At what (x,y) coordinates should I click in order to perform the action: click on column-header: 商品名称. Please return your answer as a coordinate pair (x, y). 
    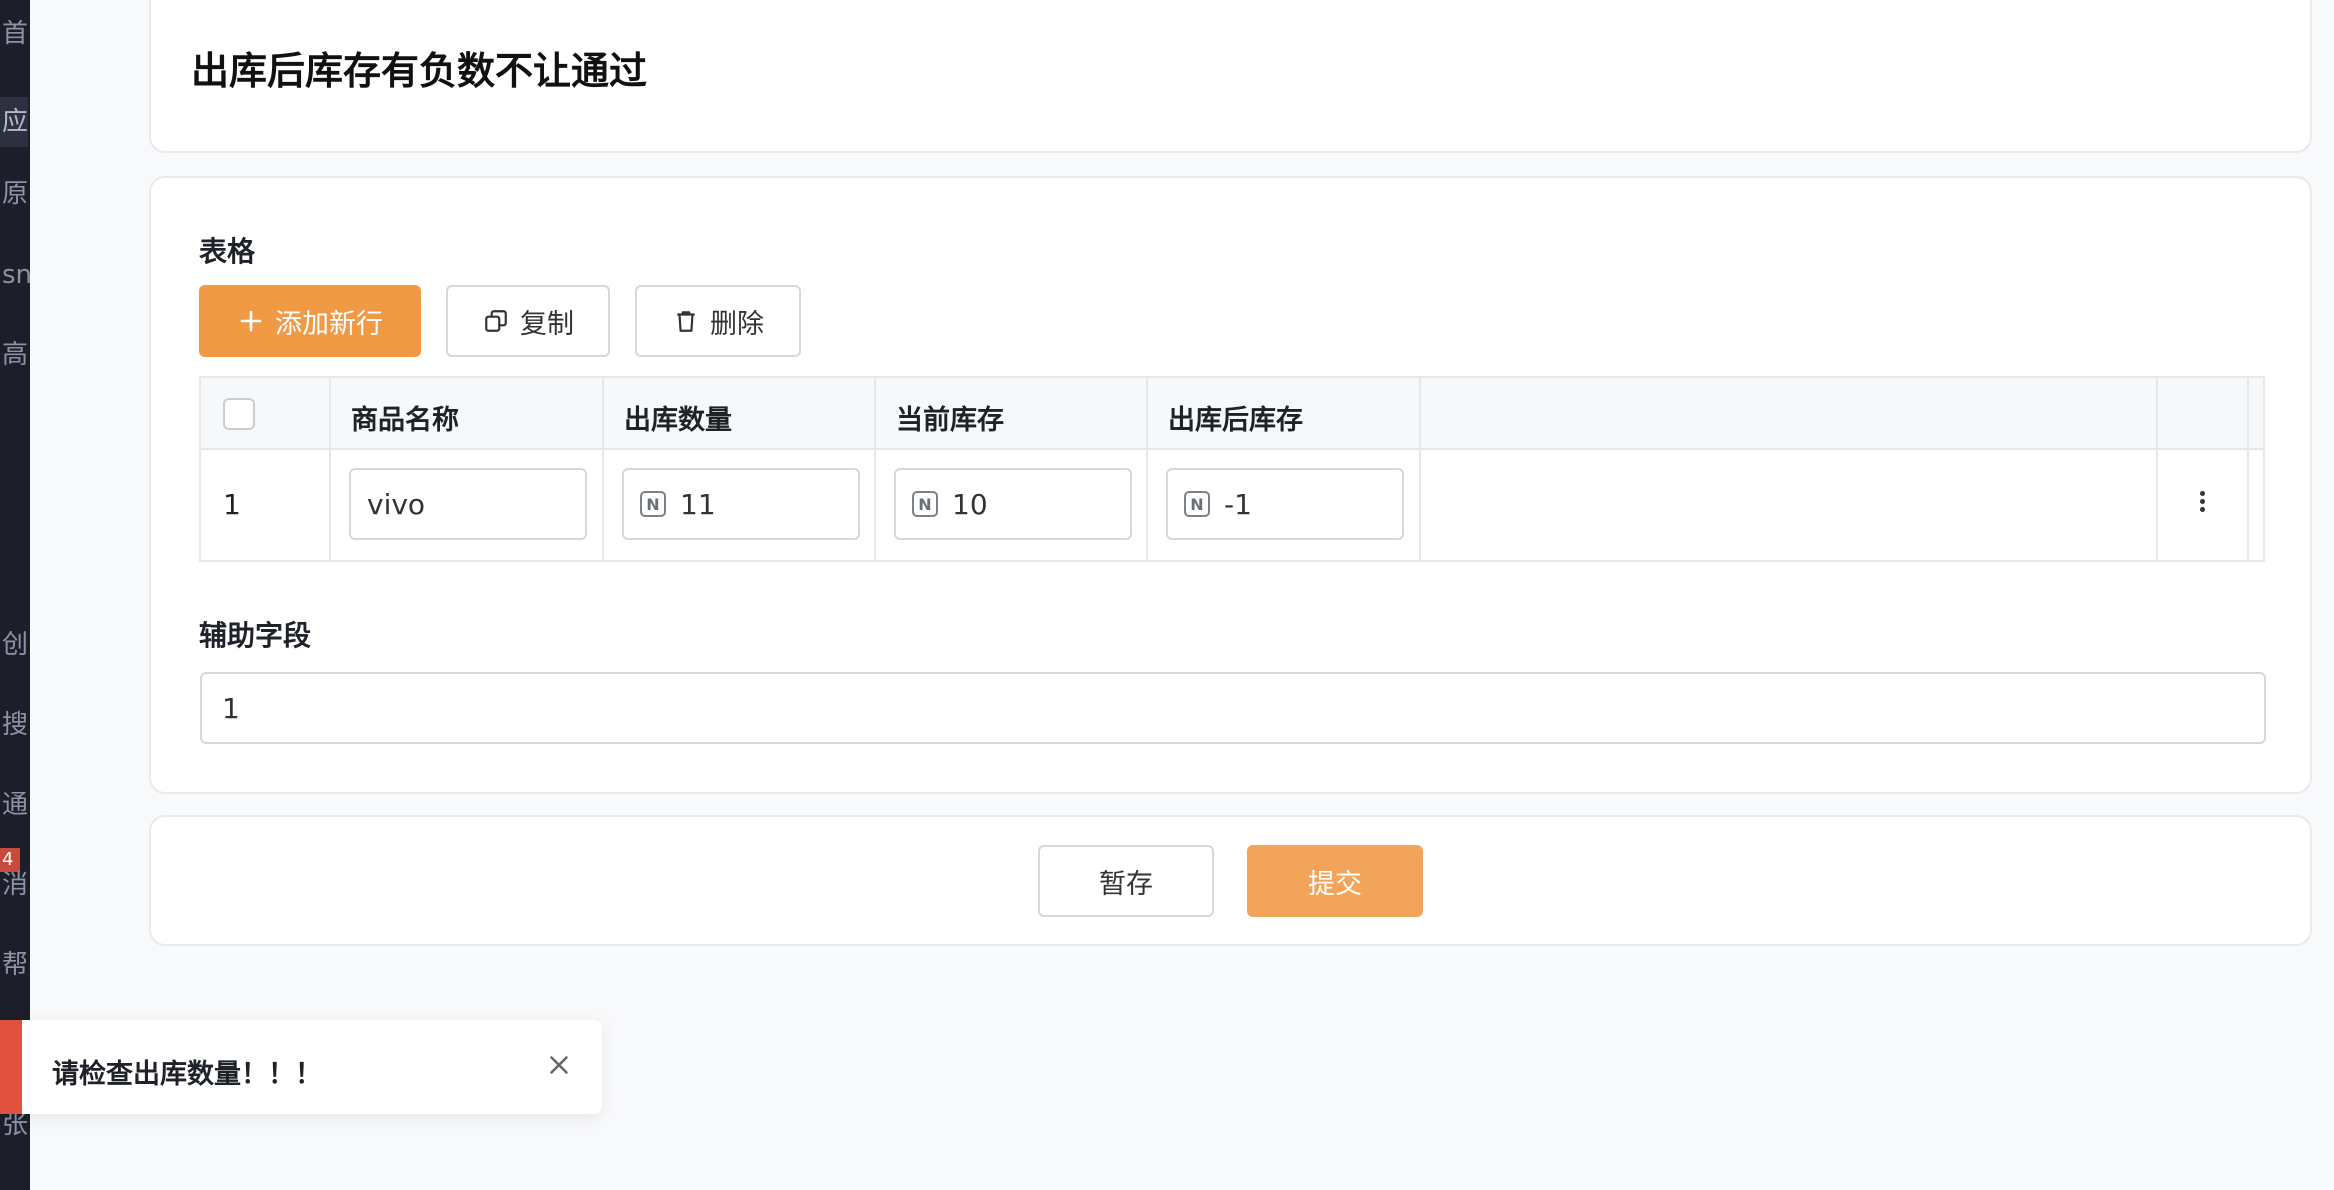
    Looking at the image, I should click on (467, 413).